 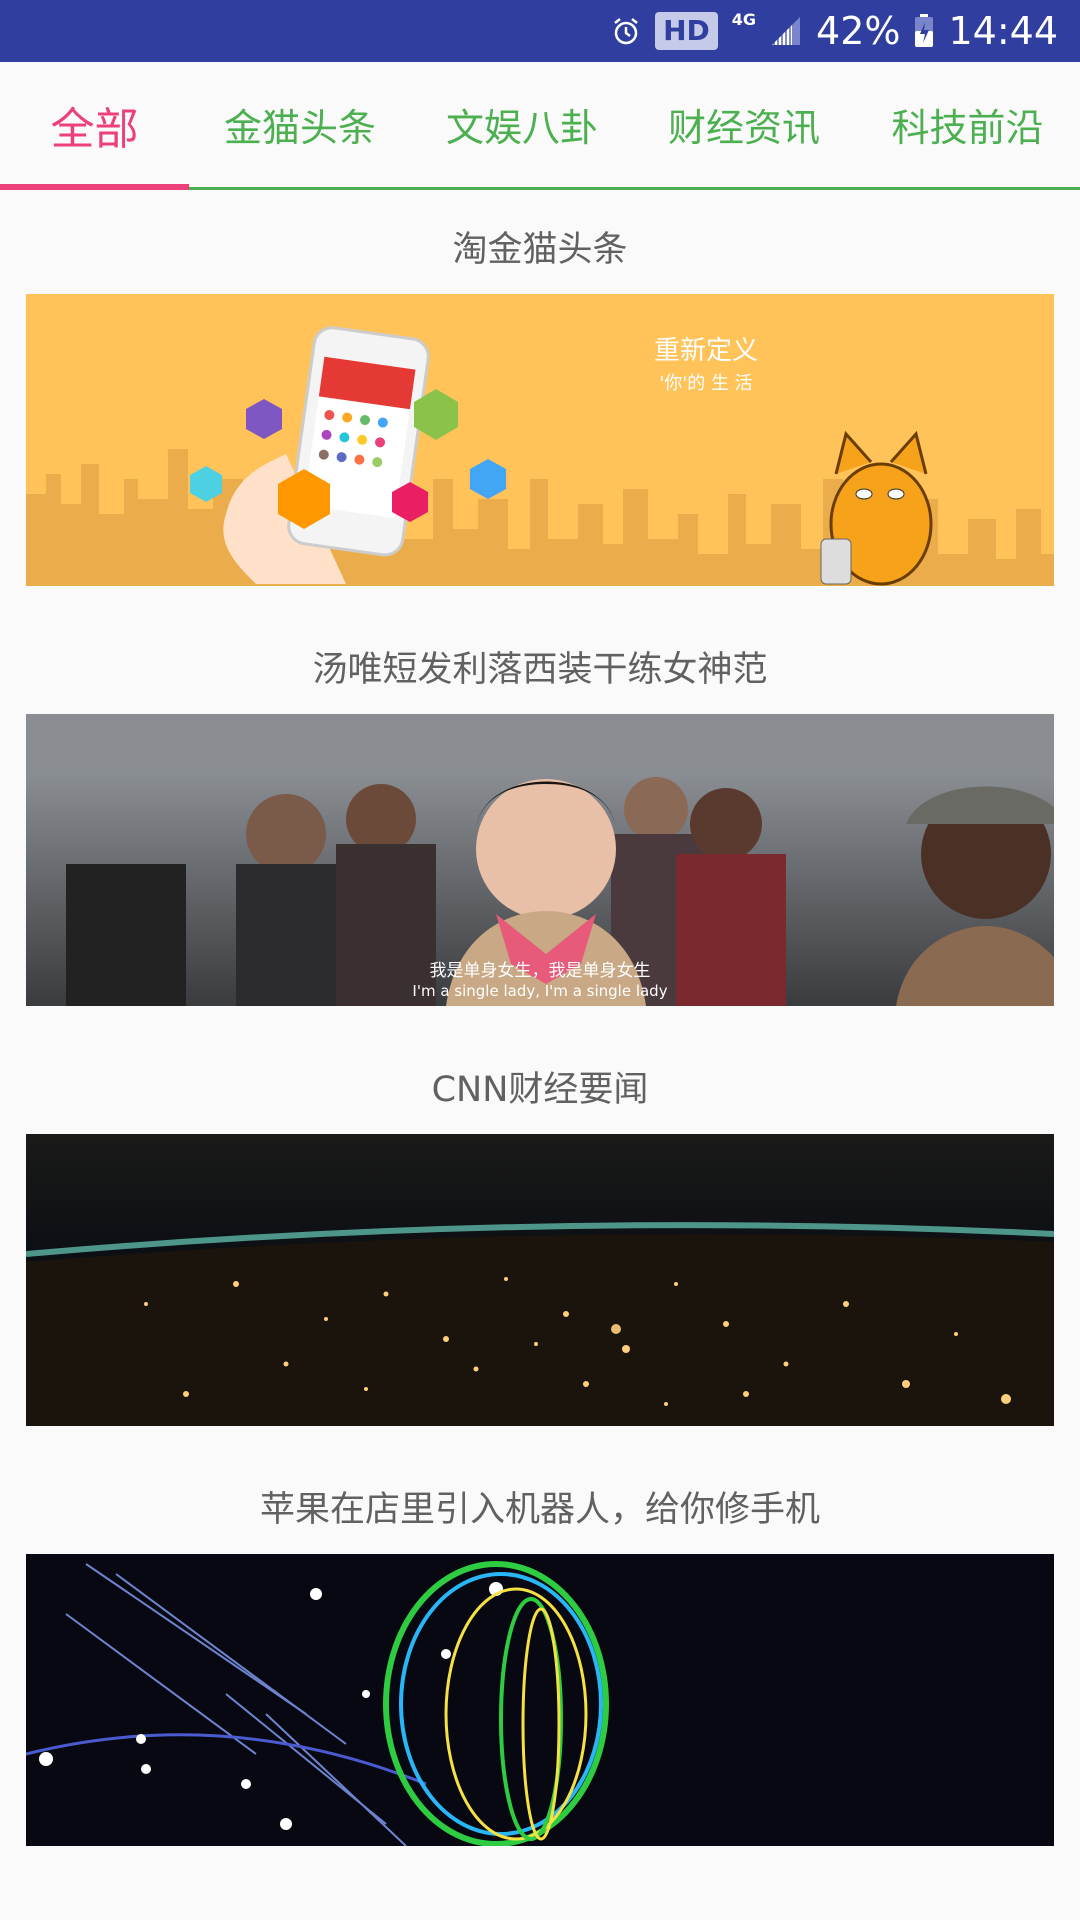 What do you see at coordinates (539, 991) in the screenshot?
I see `video-subtitle-en: I'm a single lady, I'm a single lady` at bounding box center [539, 991].